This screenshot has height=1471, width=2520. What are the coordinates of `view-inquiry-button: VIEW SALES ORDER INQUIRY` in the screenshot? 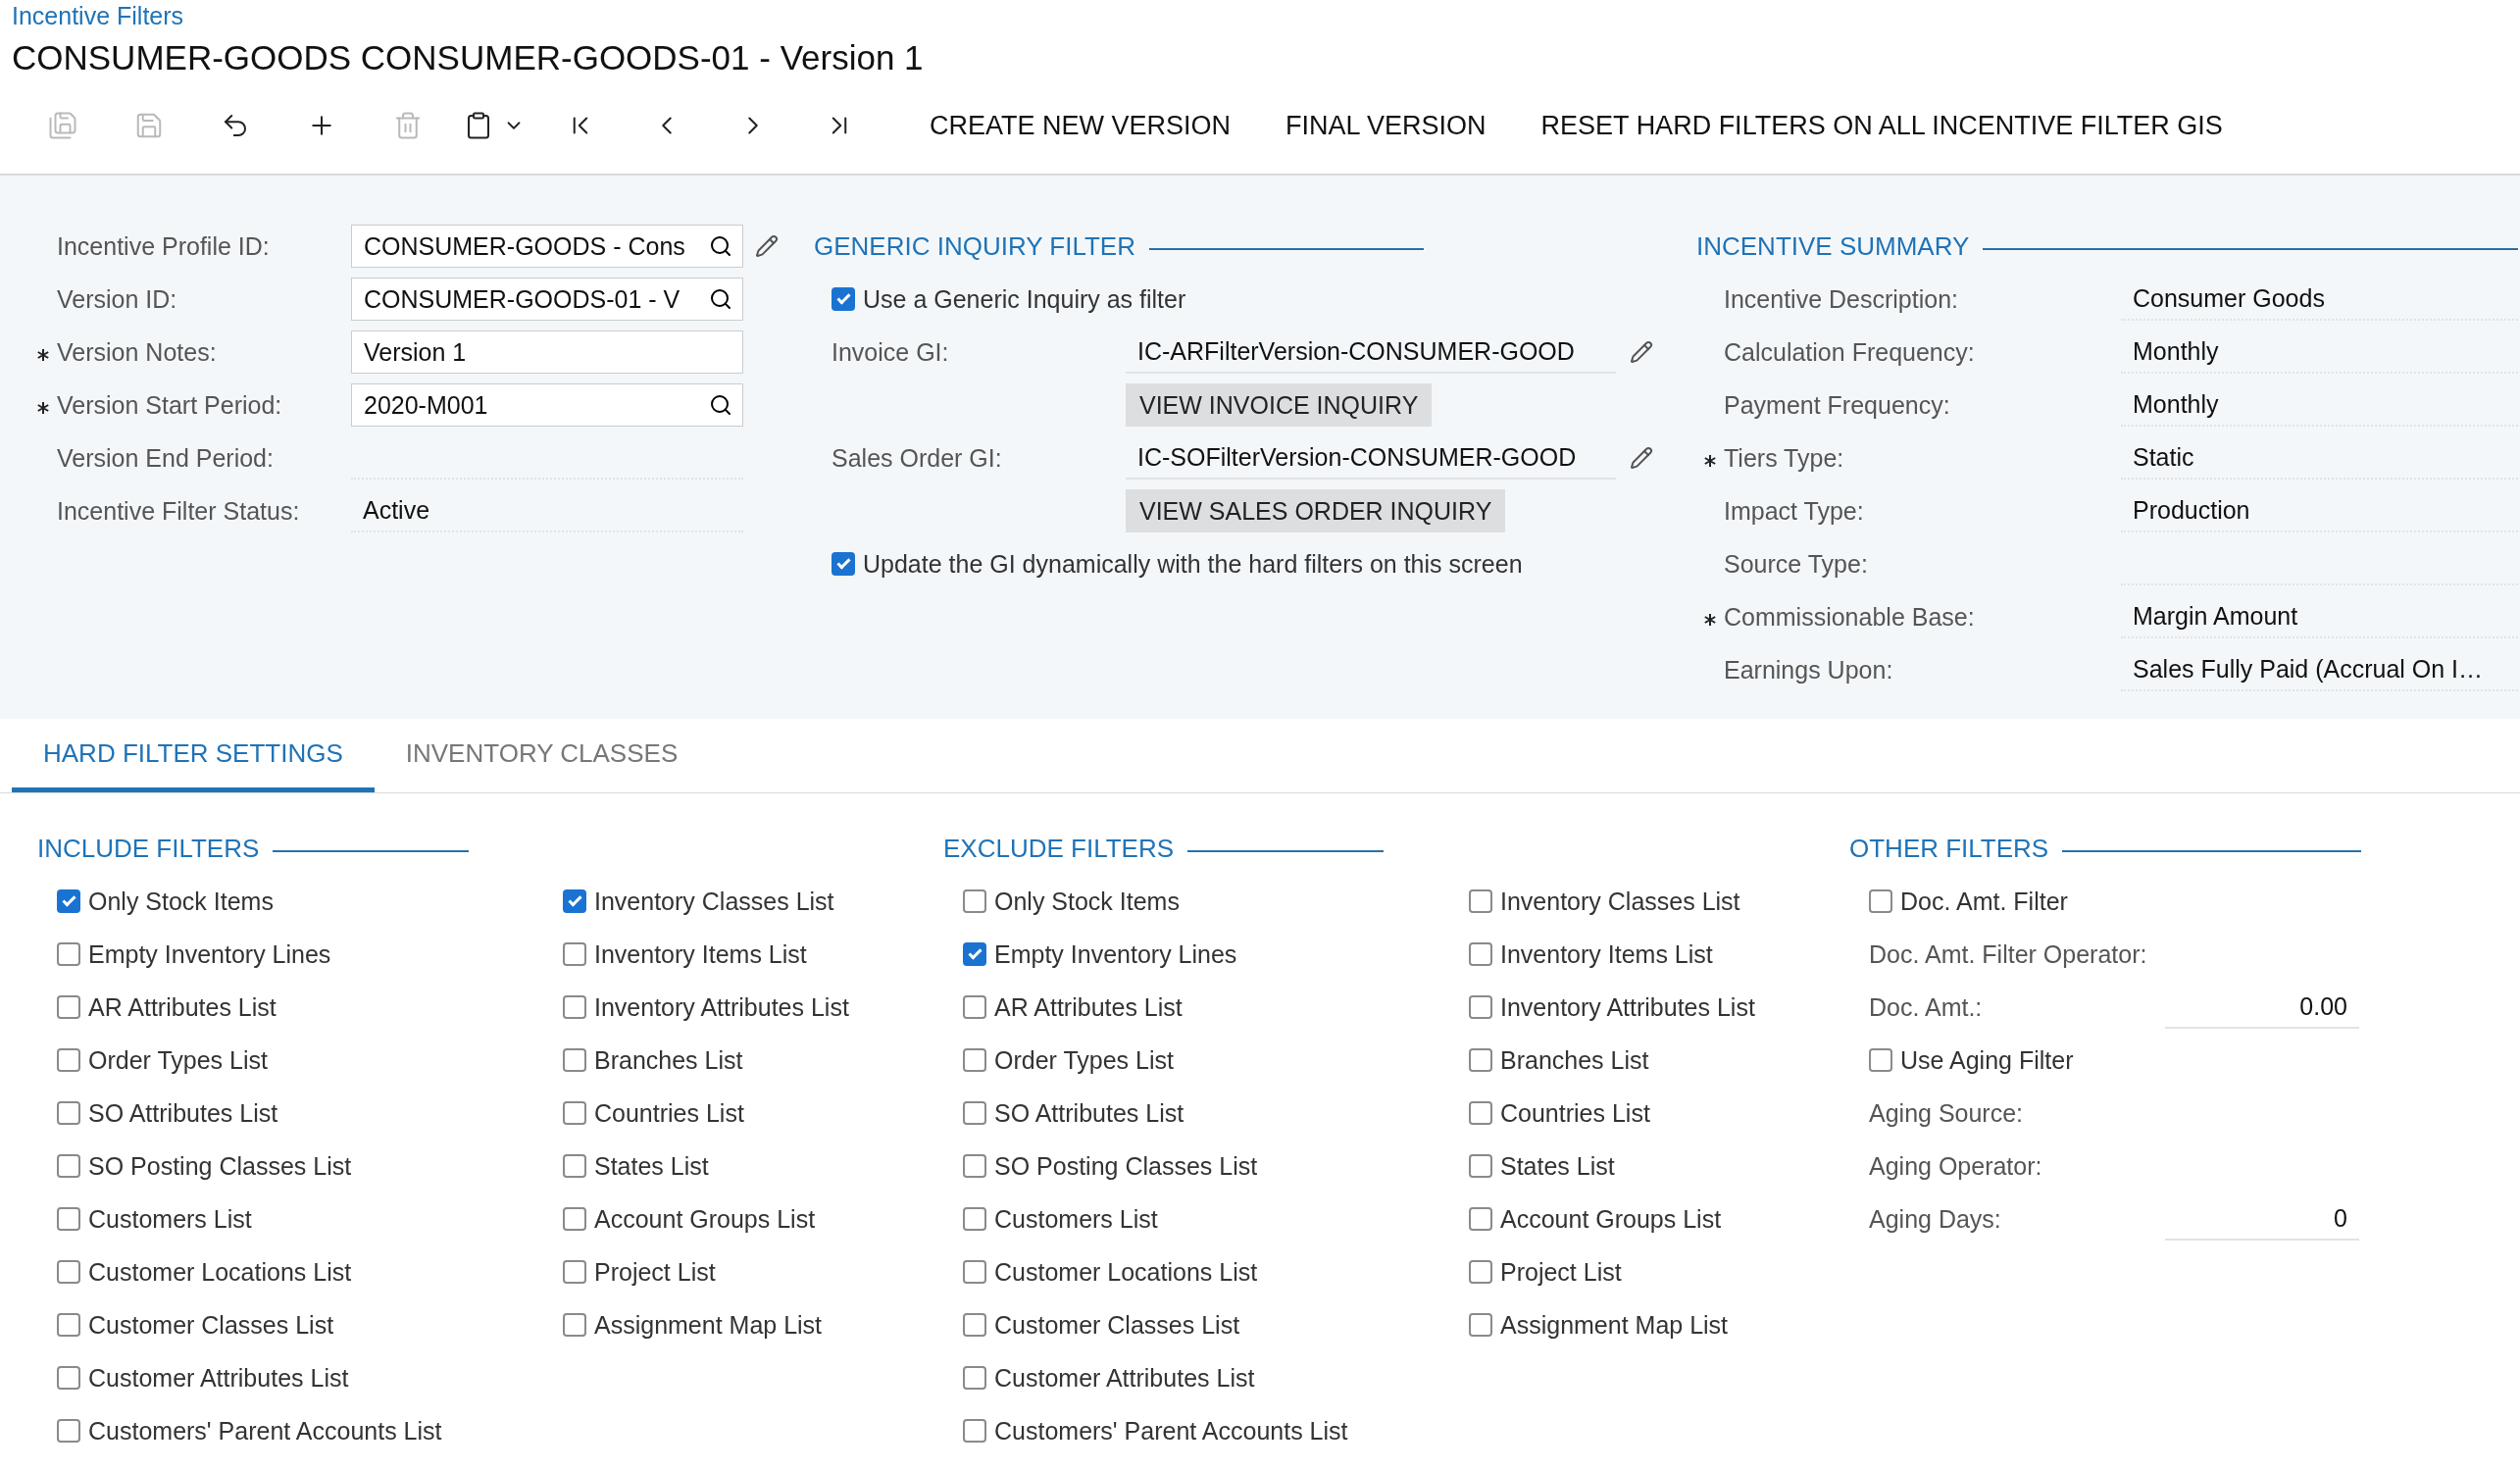 It's located at (1316, 511).